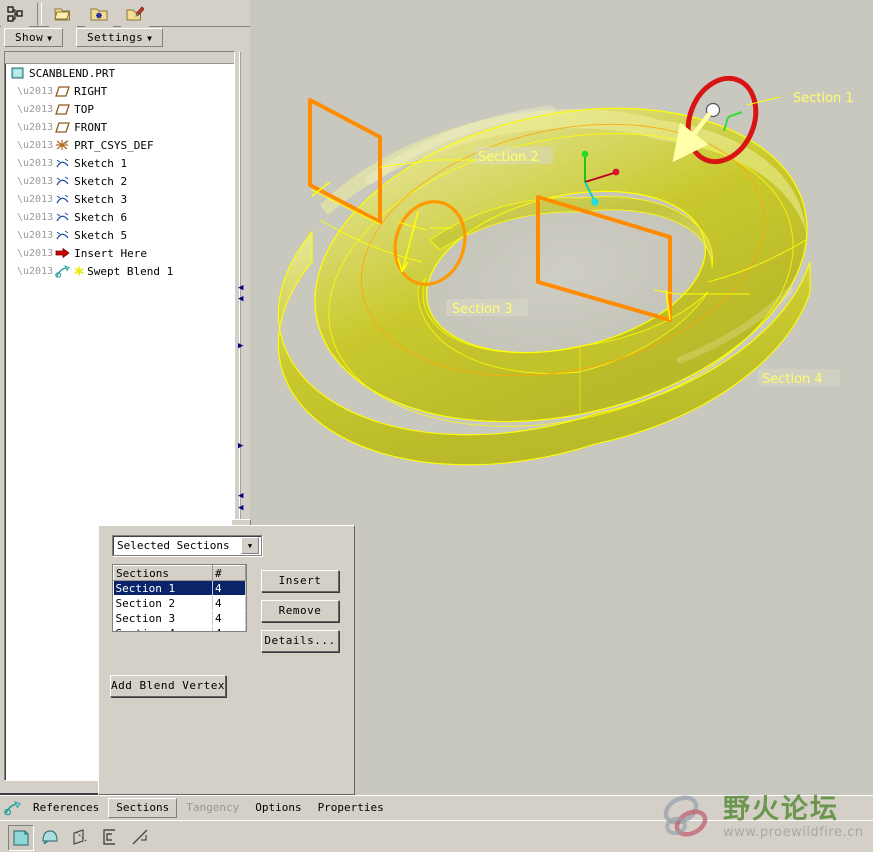  I want to click on part-icon, so click(17, 73).